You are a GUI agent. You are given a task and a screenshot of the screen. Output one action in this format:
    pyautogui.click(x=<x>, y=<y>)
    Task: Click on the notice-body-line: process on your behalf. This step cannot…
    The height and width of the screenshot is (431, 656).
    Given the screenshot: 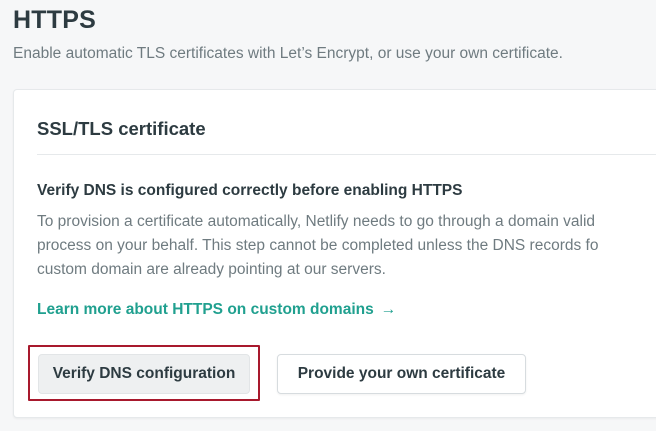 What is the action you would take?
    pyautogui.click(x=318, y=245)
    